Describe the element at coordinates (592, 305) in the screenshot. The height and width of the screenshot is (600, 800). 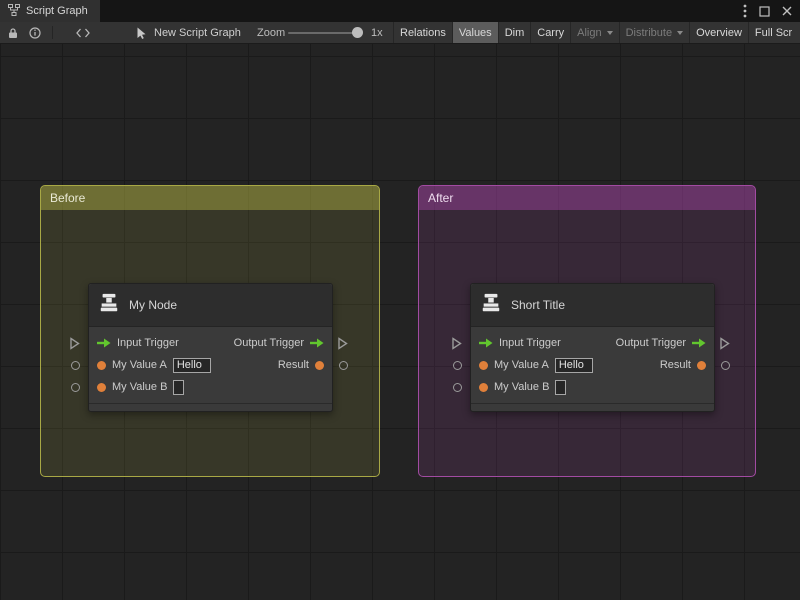
I see `node-header: Short Title` at that location.